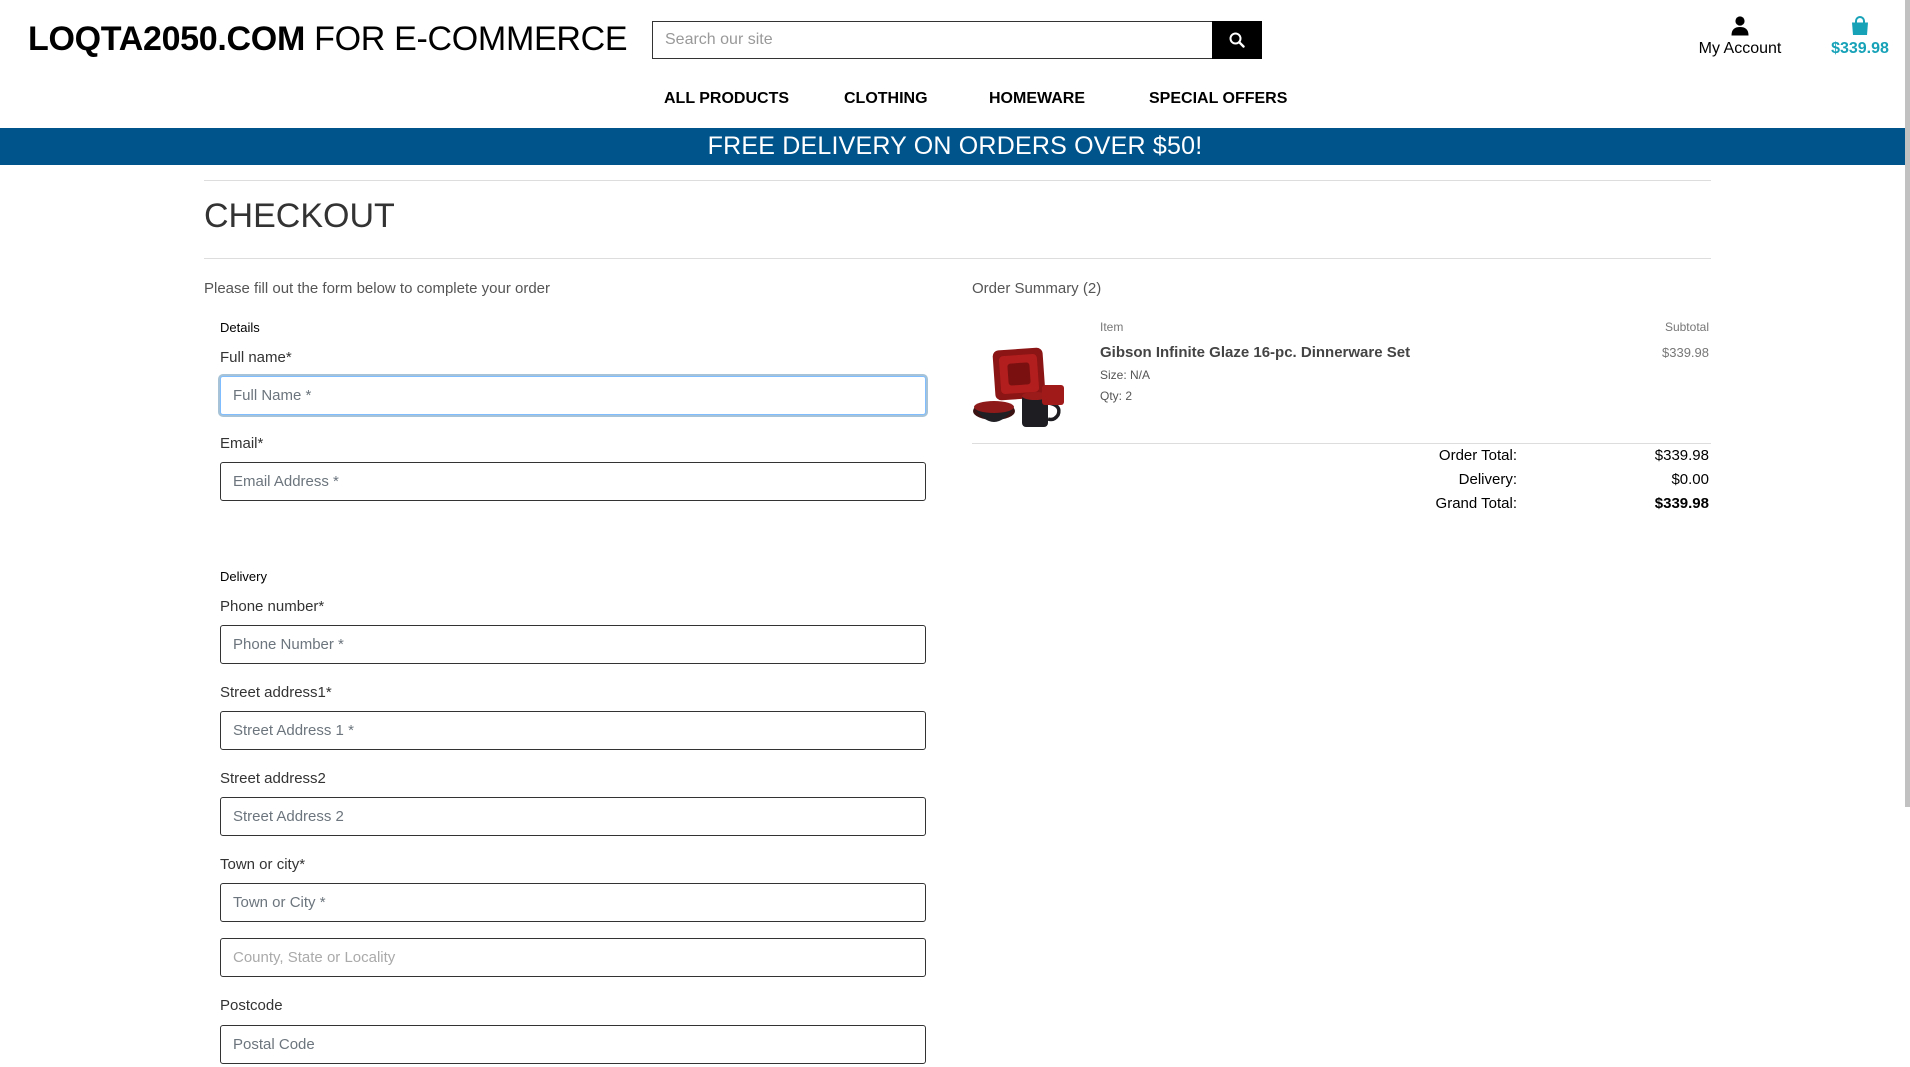  I want to click on my-account-link: My Account, so click(1740, 37).